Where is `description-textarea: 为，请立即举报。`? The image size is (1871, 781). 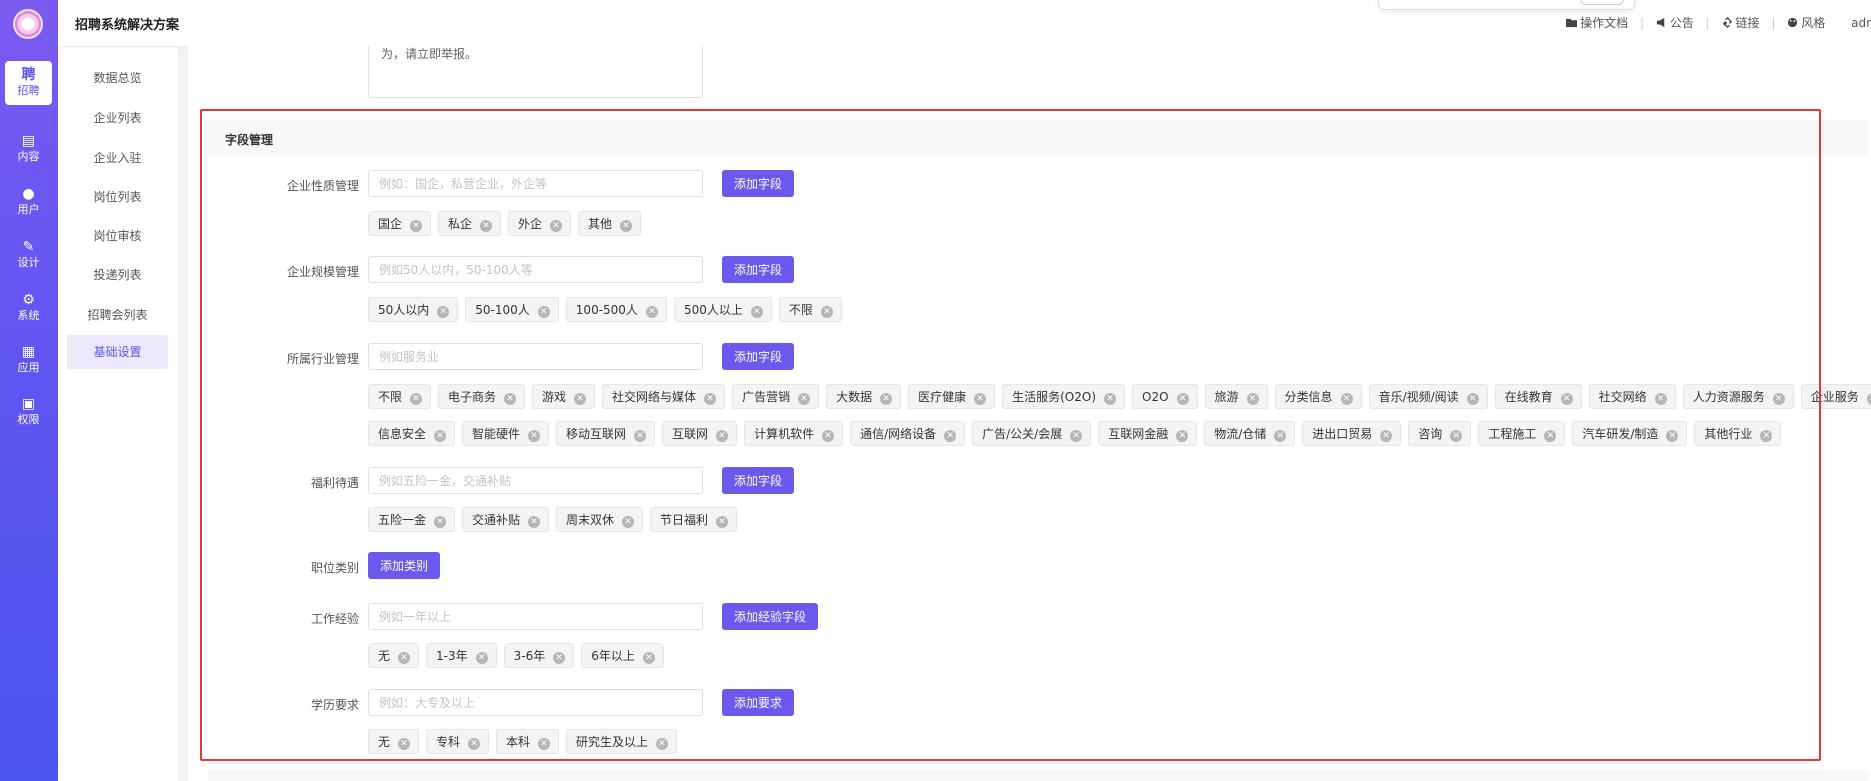
description-textarea: 为，请立即举报。 is located at coordinates (535, 72).